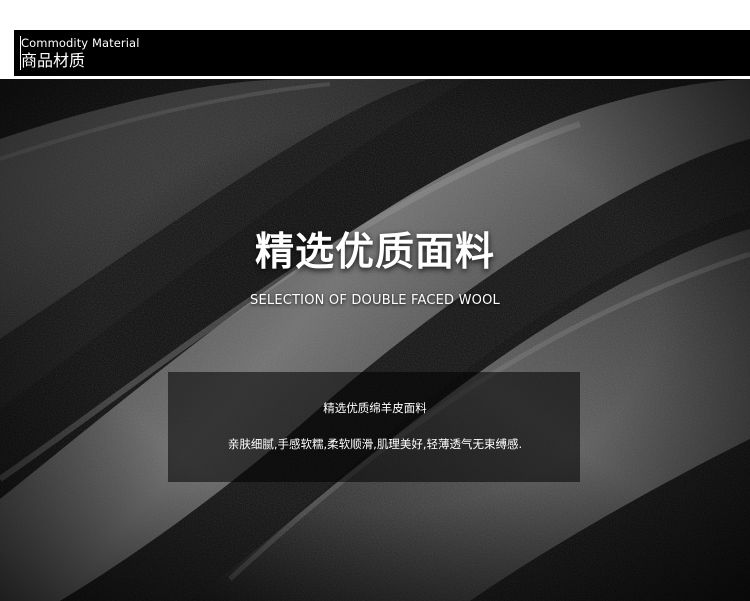 This screenshot has height=601, width=750. I want to click on material-description: 亲肤细腻,手感软糯,柔软顺滑,肌理美好,轻薄透气无束缚感., so click(375, 444).